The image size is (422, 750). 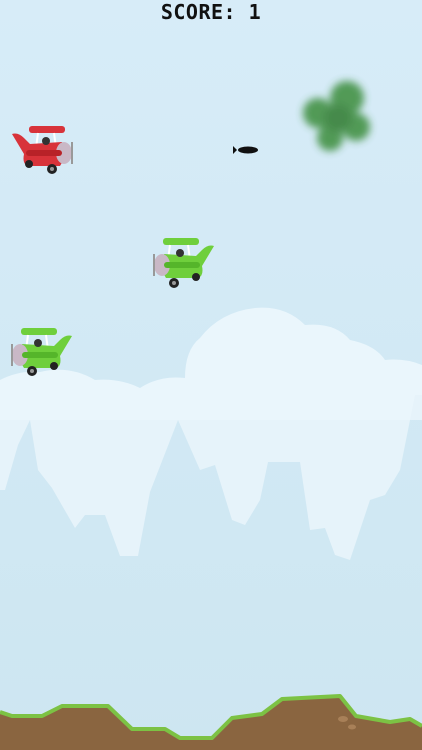 I want to click on score-display: SCORE: 1, so click(x=211, y=12).